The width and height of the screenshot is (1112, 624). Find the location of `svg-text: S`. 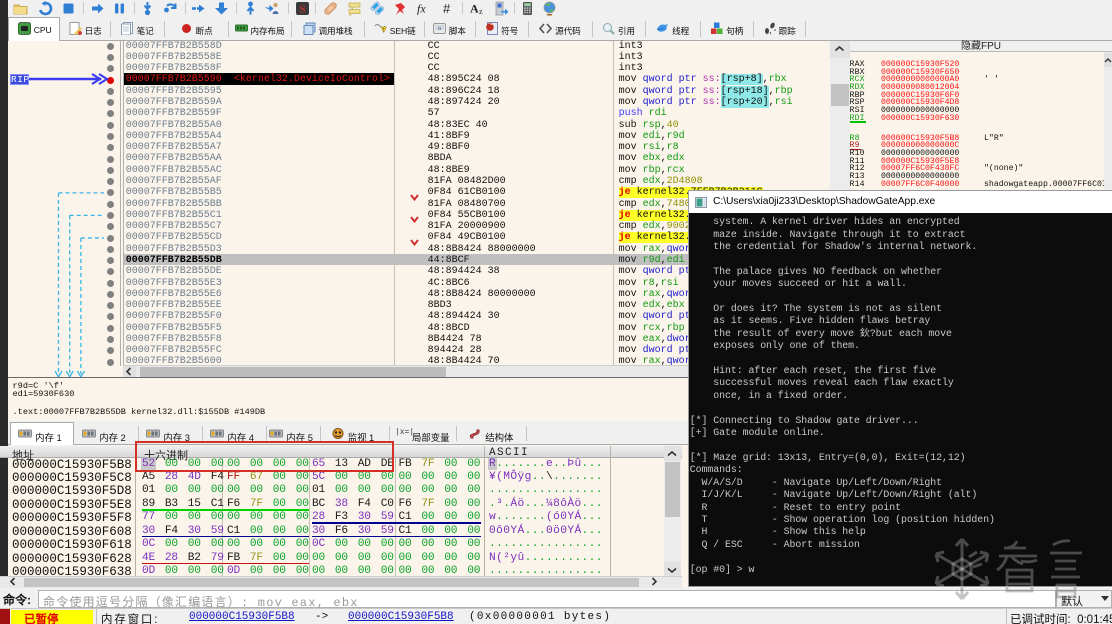

svg-text: S is located at coordinates (302, 9).